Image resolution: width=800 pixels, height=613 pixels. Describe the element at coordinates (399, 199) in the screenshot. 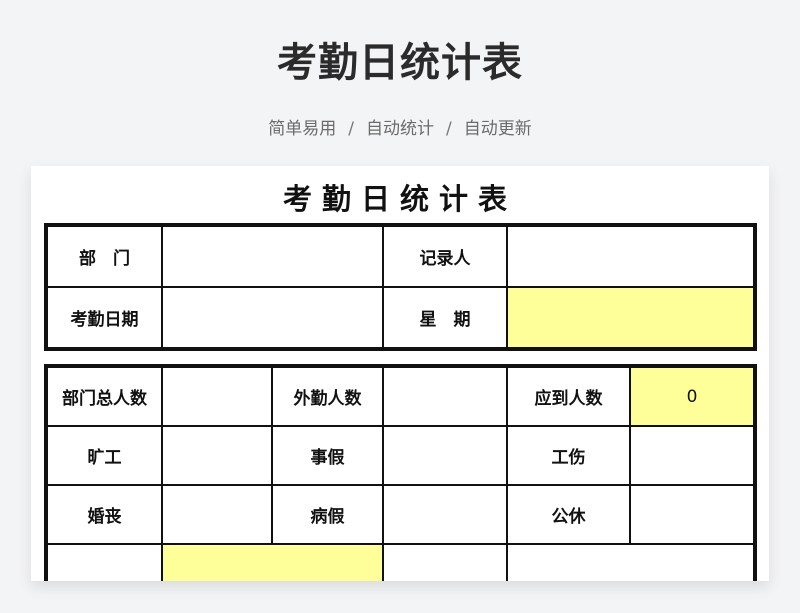

I see `sheet-title: 考勤日统计表` at that location.